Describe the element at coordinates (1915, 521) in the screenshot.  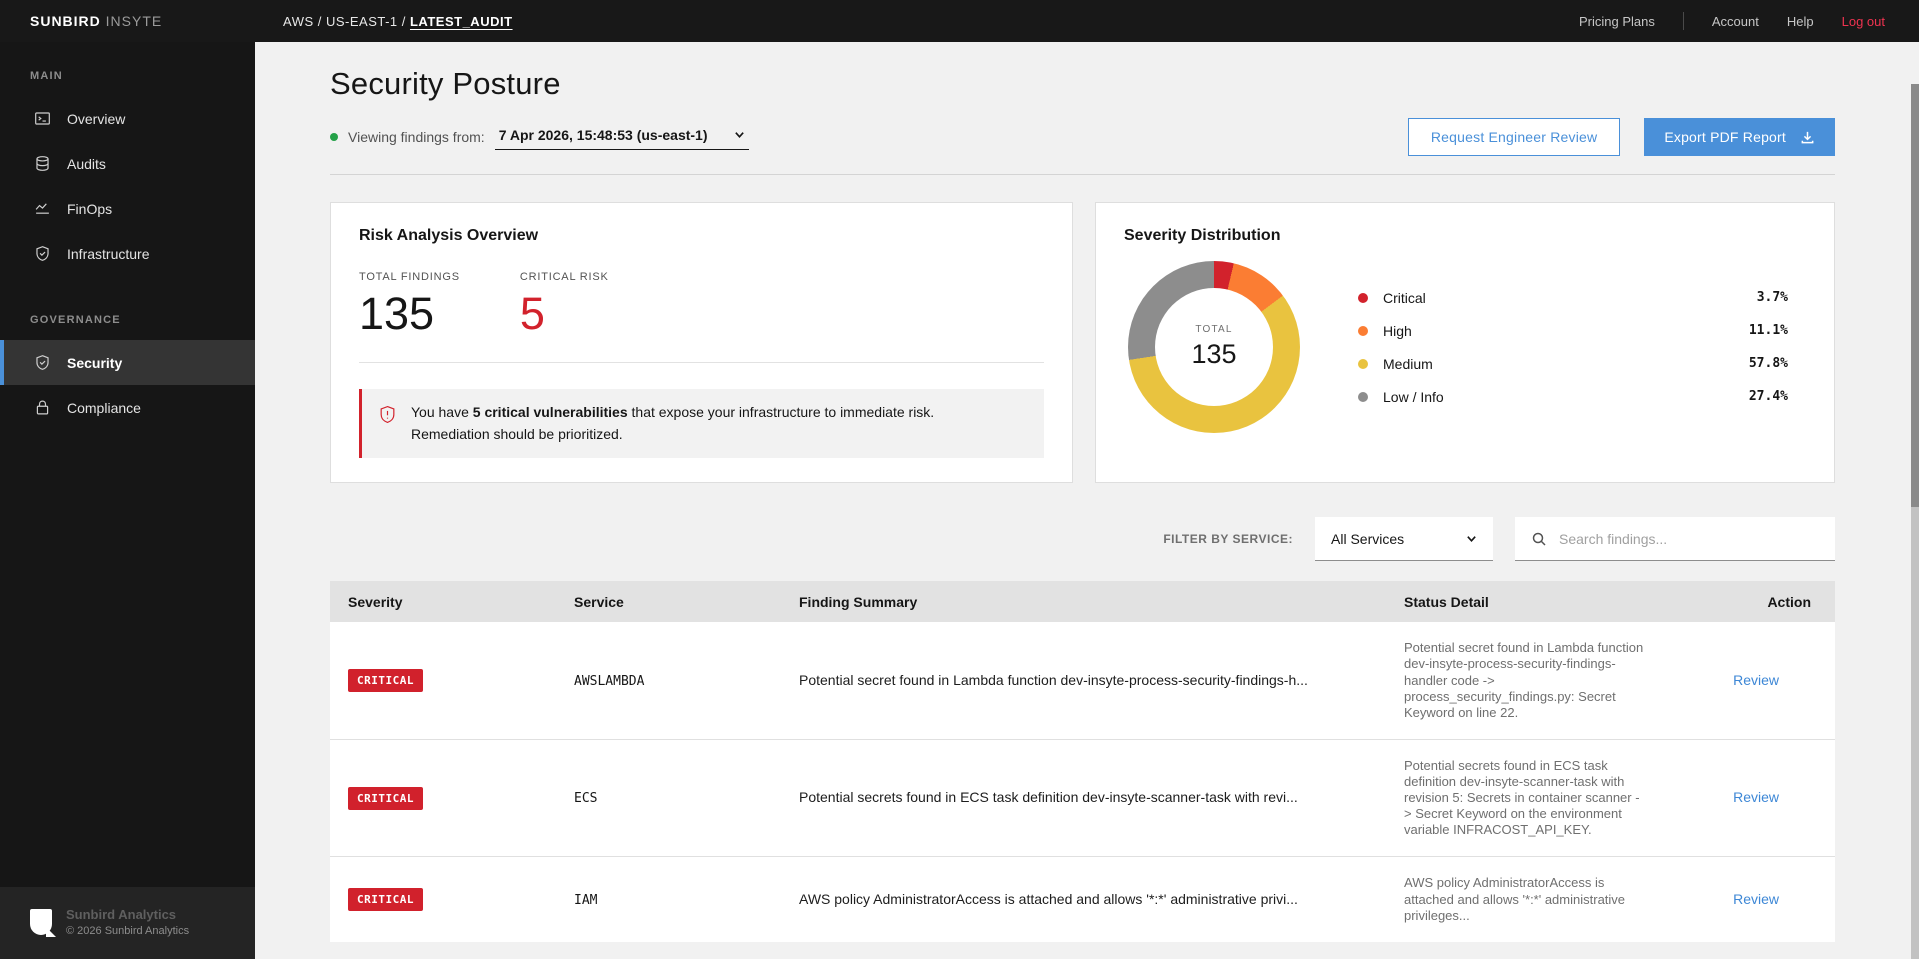
I see `page-scrollbar` at that location.